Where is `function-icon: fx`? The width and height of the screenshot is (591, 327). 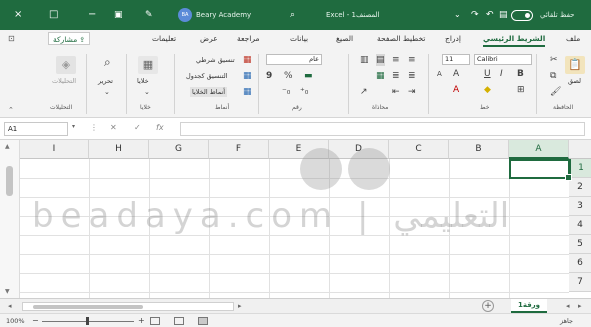
function-icon: fx is located at coordinates (160, 128).